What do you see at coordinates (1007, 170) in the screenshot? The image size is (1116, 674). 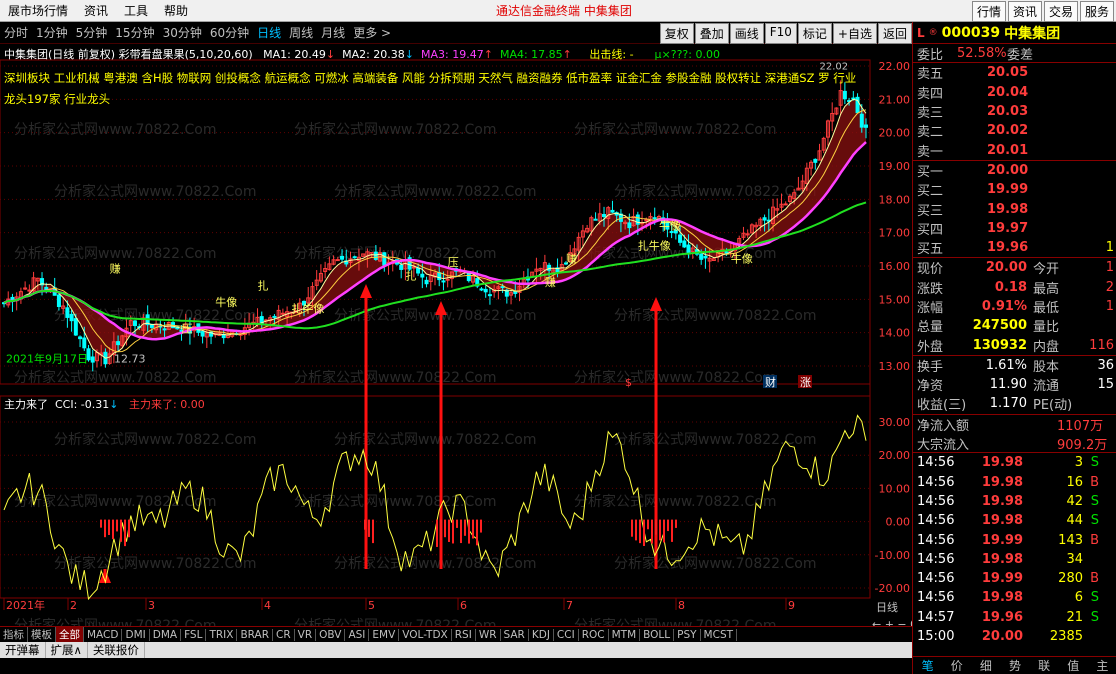 I see `buy-level-price: 20.00` at bounding box center [1007, 170].